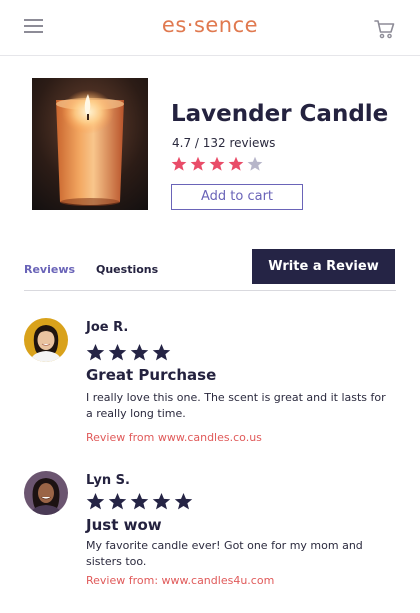 This screenshot has height=613, width=420. What do you see at coordinates (174, 437) in the screenshot?
I see `review-source-link: Review from www.candles.co.us` at bounding box center [174, 437].